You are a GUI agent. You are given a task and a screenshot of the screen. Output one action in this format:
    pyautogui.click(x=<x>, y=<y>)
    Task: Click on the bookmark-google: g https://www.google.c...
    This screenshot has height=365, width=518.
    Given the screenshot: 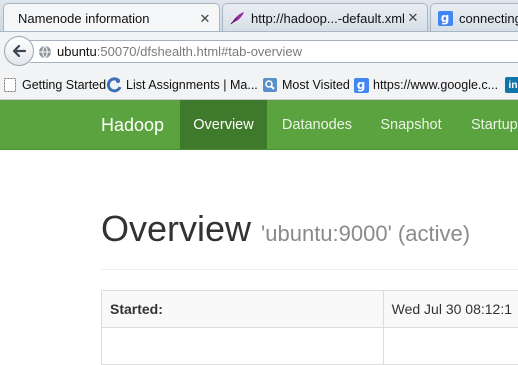 What is the action you would take?
    pyautogui.click(x=425, y=85)
    